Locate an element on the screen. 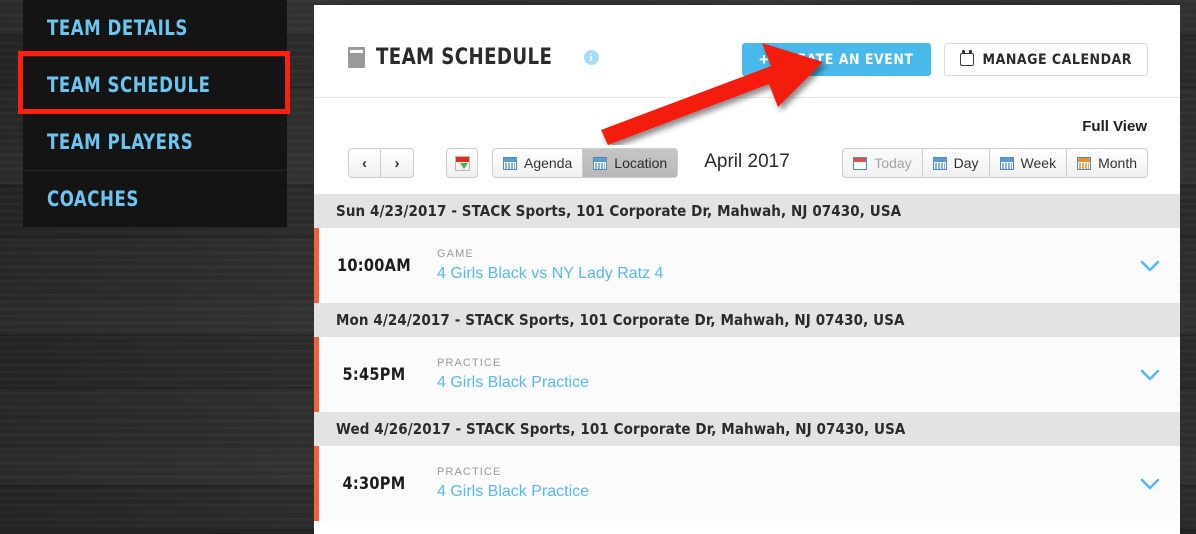 The height and width of the screenshot is (534, 1196). view-mode-location-label: Location is located at coordinates (641, 163).